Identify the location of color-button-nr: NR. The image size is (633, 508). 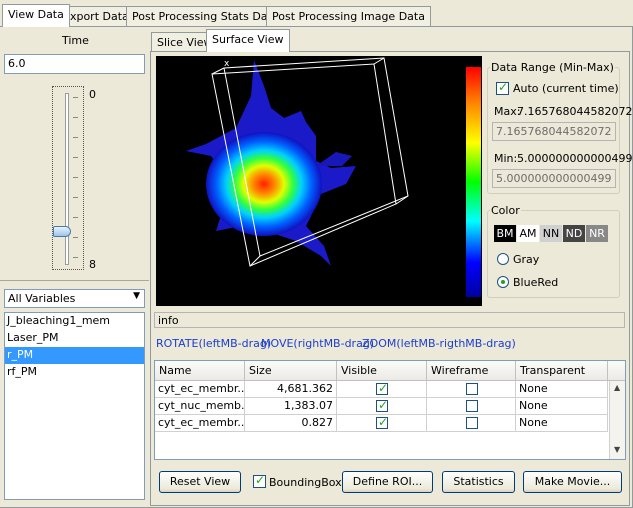
(597, 233).